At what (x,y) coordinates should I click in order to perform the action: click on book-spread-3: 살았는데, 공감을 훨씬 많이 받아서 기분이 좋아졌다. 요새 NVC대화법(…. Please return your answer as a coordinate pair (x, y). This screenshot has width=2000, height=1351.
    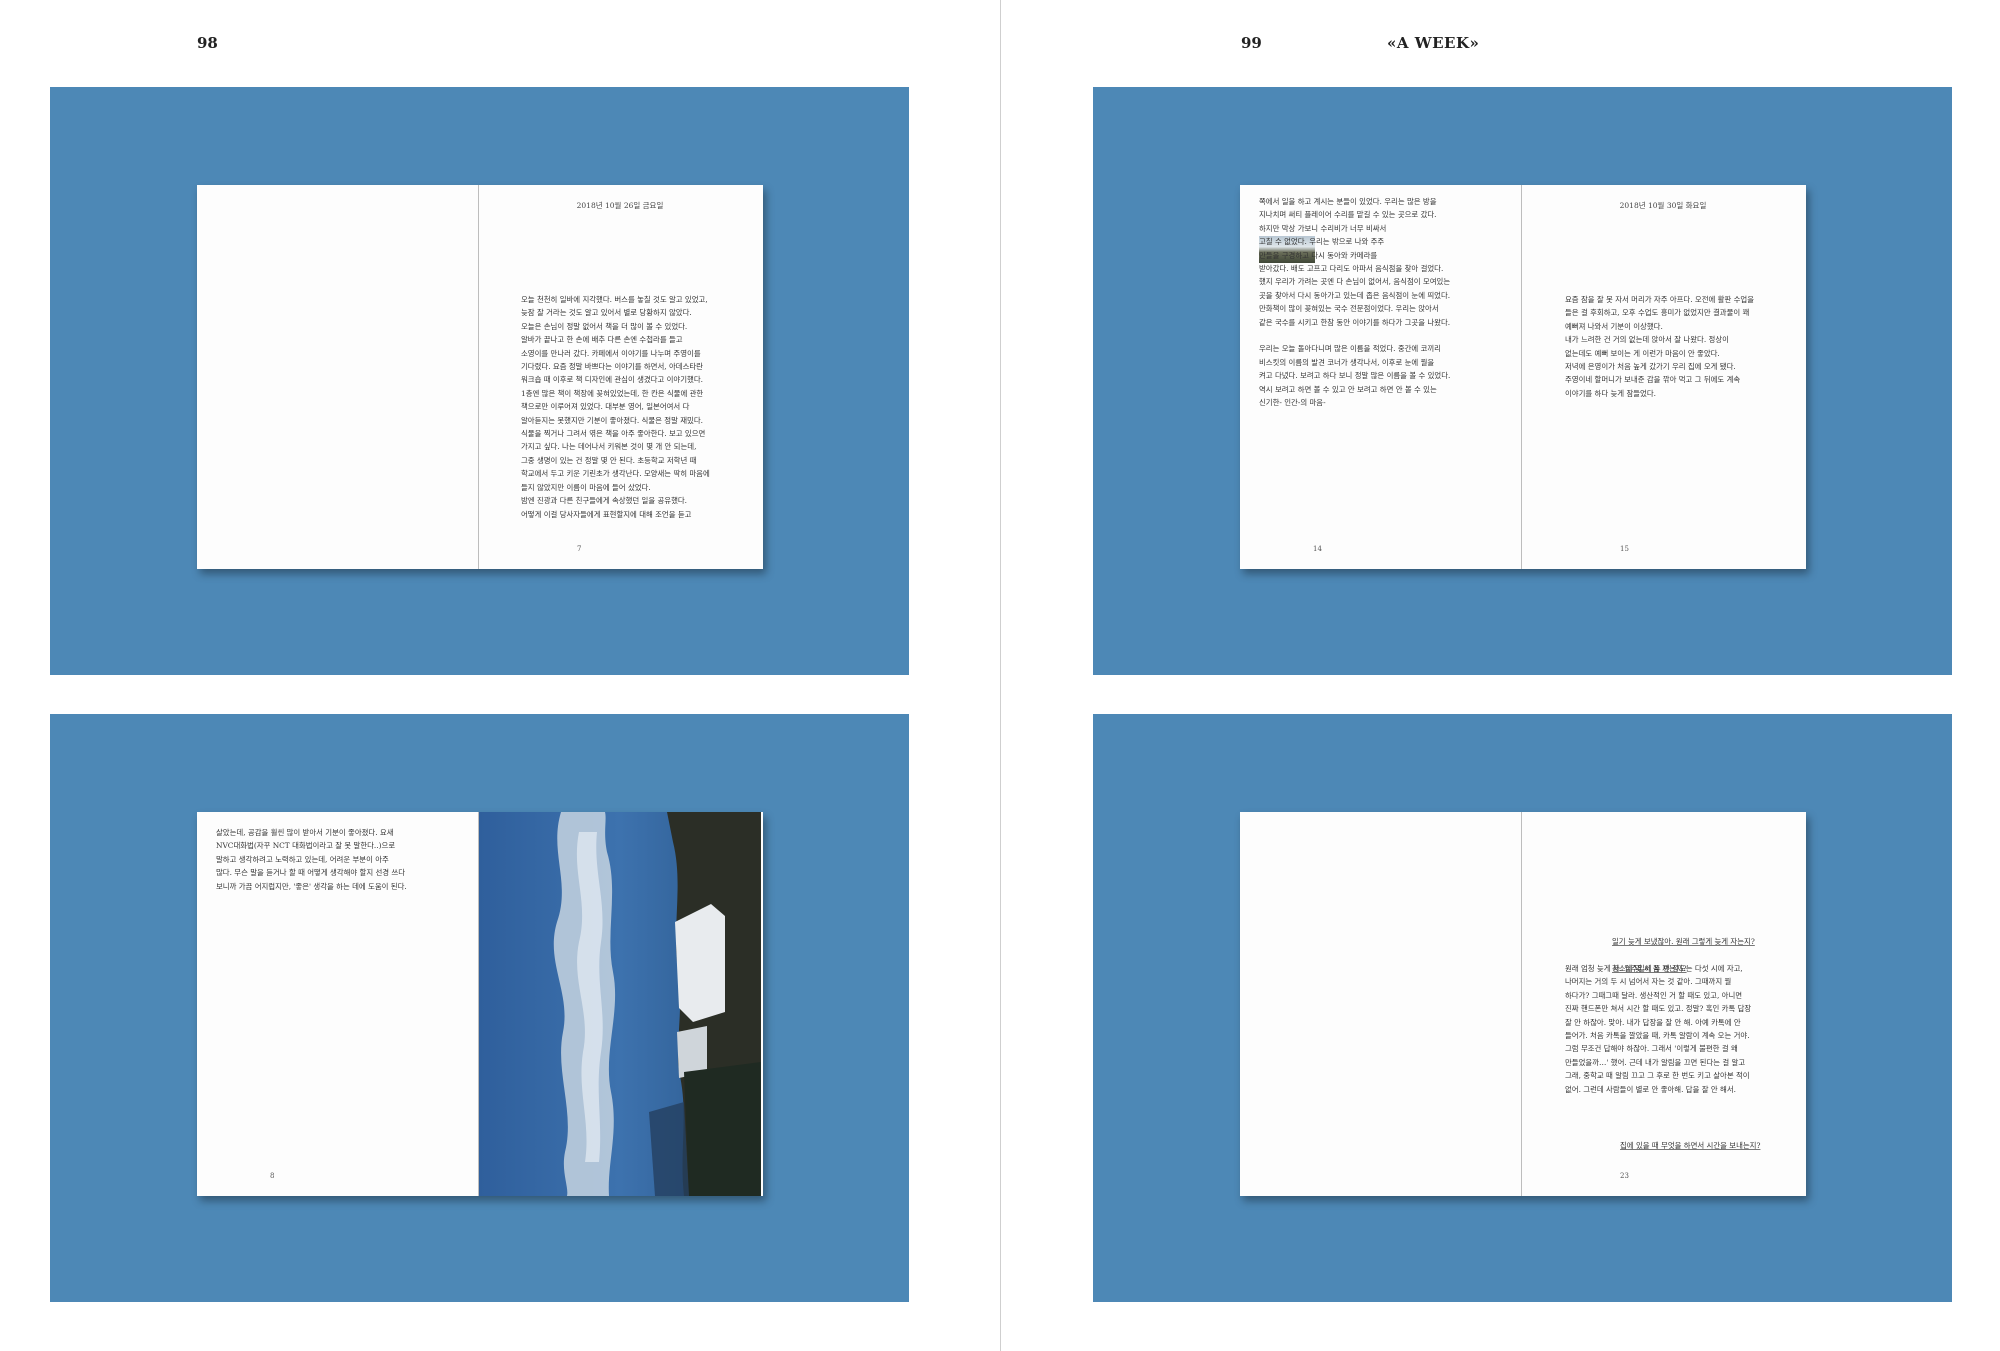
    Looking at the image, I should click on (480, 1004).